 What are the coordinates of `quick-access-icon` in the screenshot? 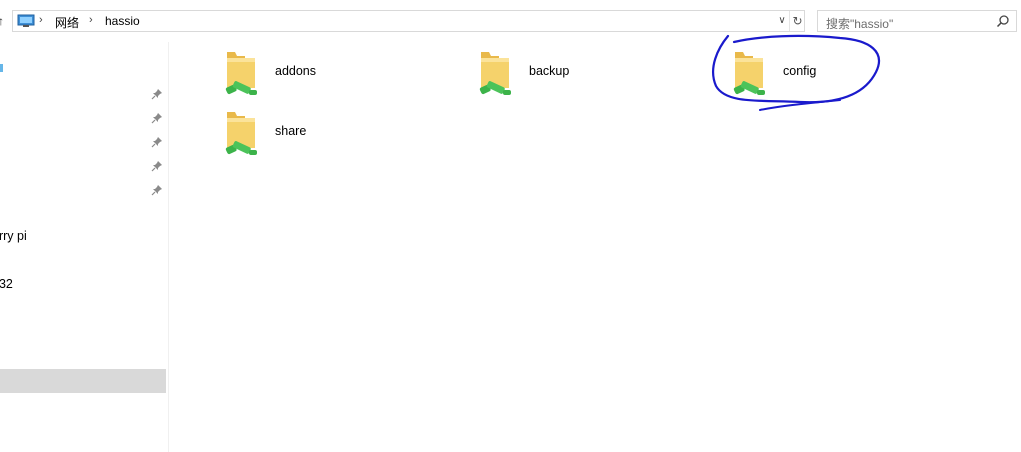 It's located at (1, 68).